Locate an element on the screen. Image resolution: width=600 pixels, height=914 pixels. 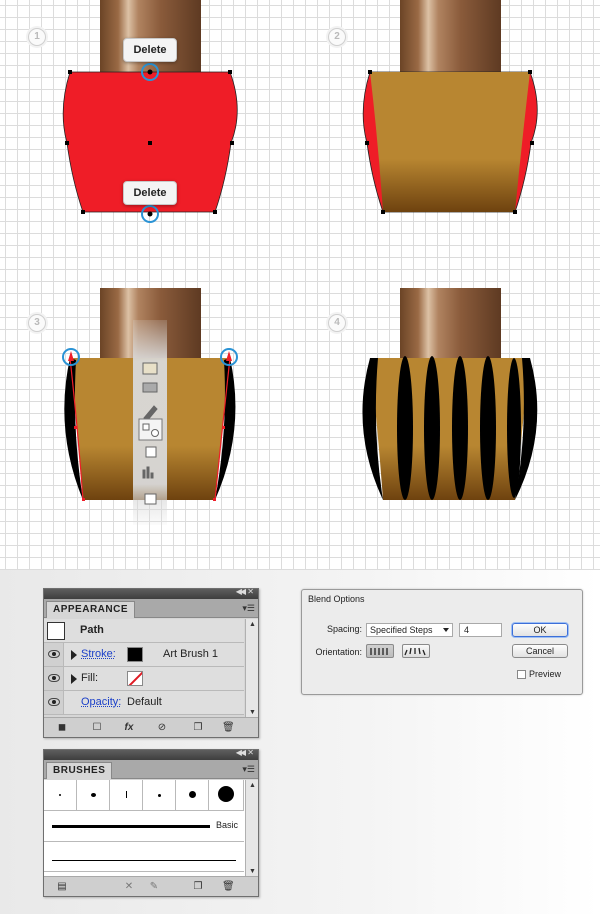
step-number-4: 4 is located at coordinates (337, 323).